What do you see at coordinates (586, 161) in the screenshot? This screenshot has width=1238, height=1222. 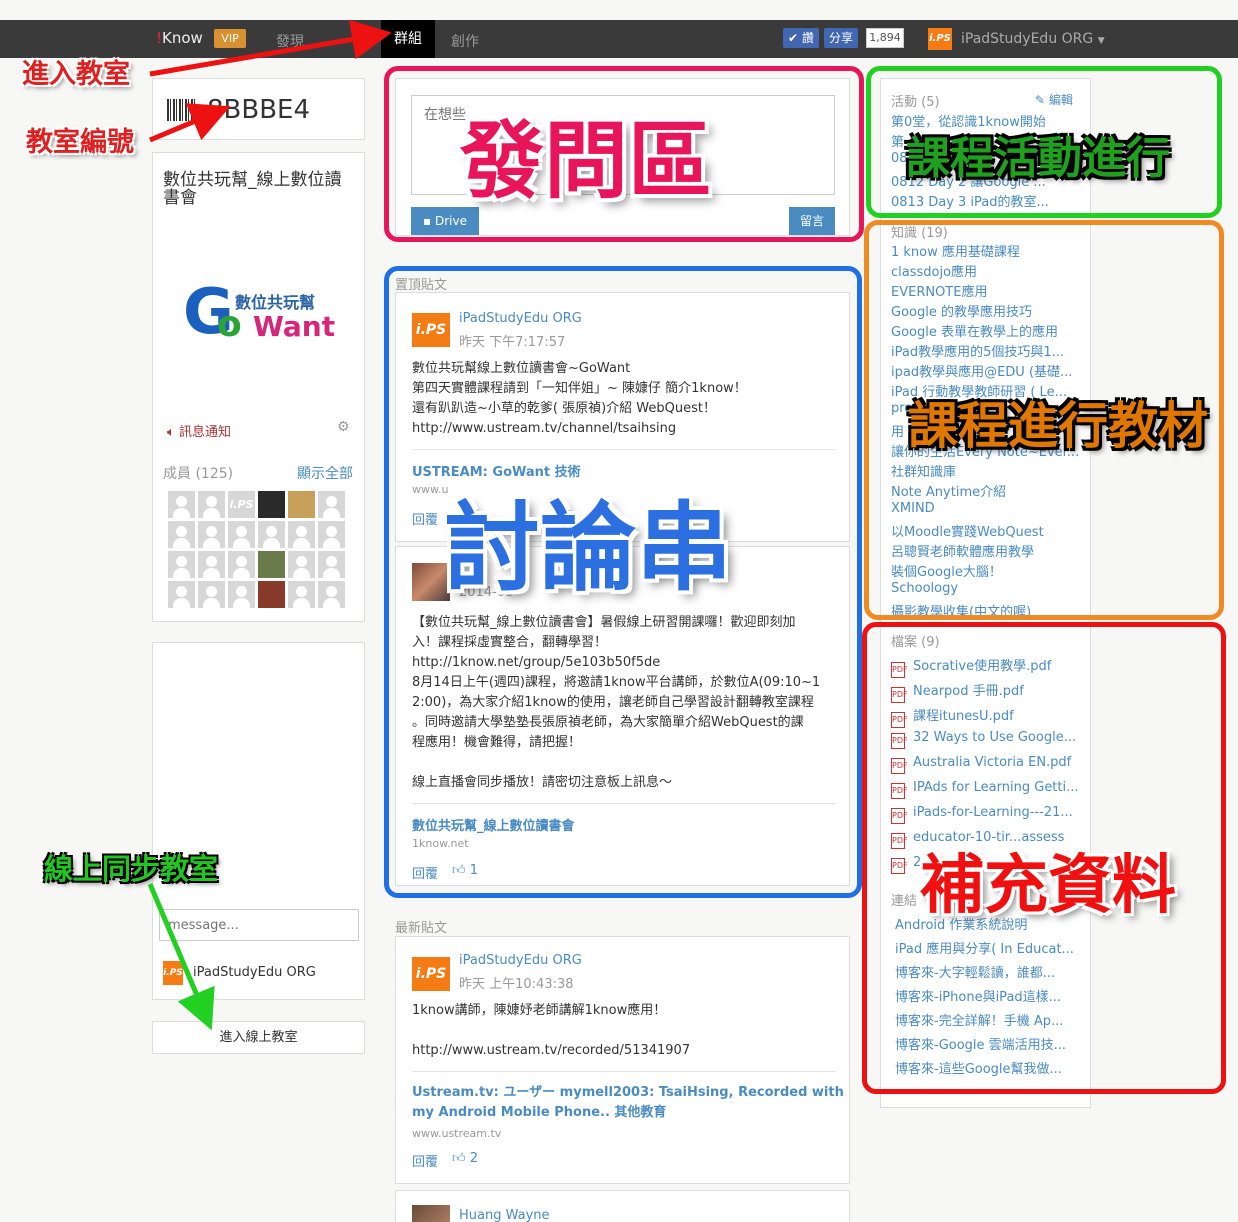 I see `annotation-question-area: 發問區` at bounding box center [586, 161].